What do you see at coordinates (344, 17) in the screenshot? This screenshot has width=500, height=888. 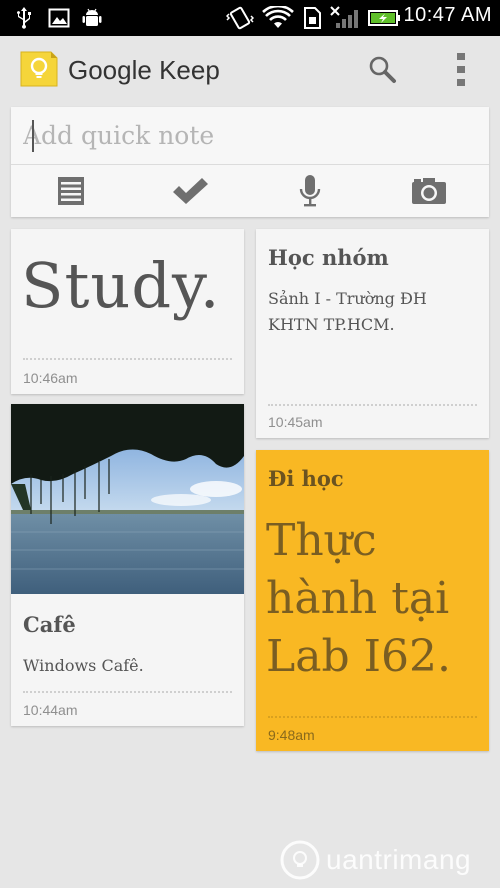 I see `signal-icon` at bounding box center [344, 17].